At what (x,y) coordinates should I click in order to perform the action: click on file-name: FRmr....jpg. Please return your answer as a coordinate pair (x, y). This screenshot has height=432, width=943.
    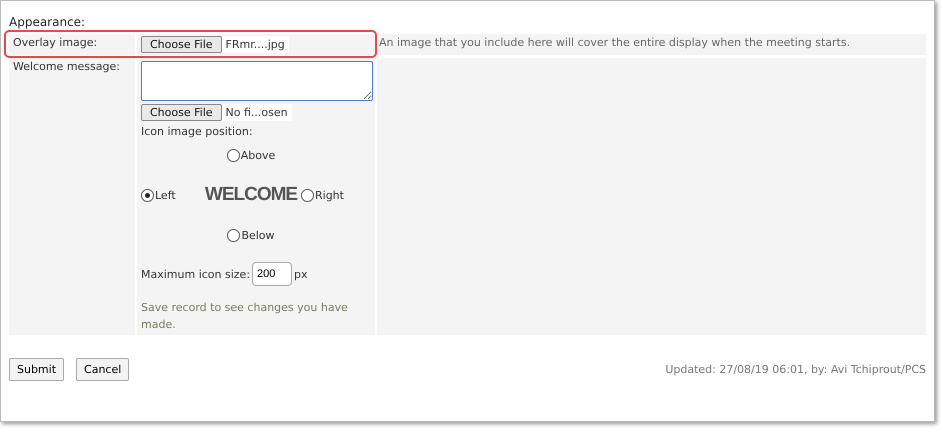
    Looking at the image, I should click on (255, 44).